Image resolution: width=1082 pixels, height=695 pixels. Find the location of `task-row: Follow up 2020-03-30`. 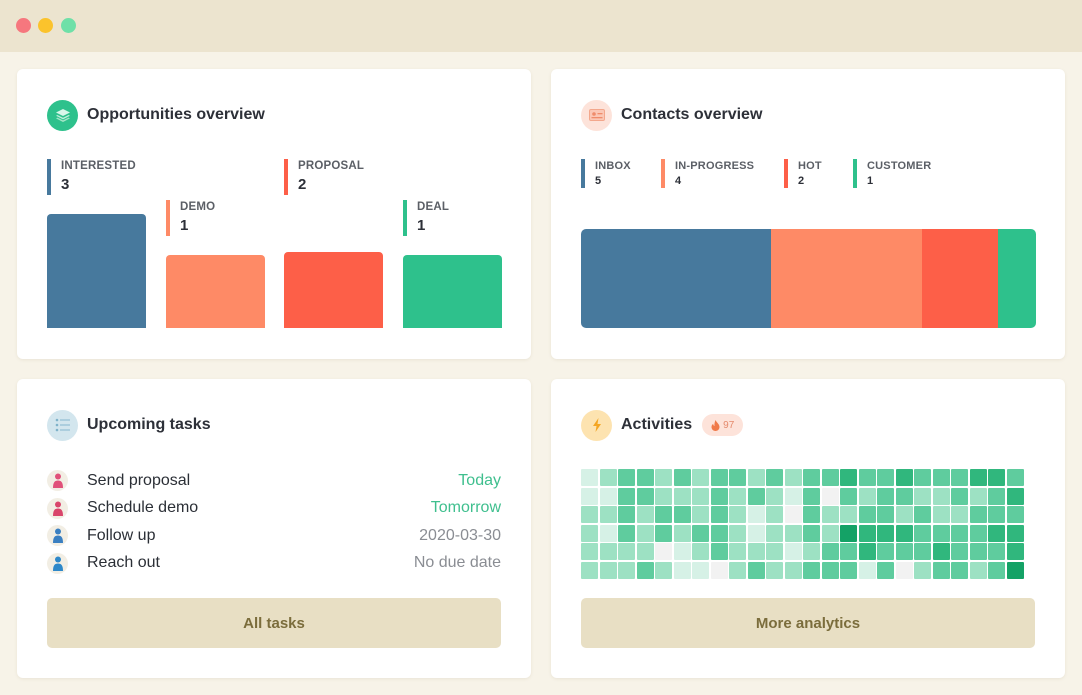

task-row: Follow up 2020-03-30 is located at coordinates (274, 536).